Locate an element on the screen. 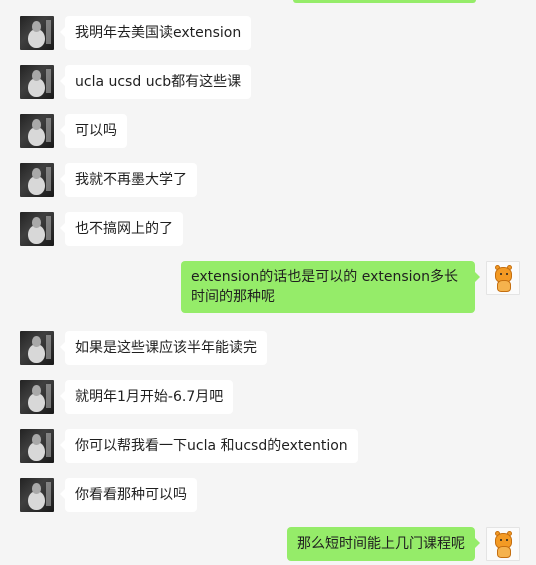  chat-message-3: 可以吗 is located at coordinates (73, 131).